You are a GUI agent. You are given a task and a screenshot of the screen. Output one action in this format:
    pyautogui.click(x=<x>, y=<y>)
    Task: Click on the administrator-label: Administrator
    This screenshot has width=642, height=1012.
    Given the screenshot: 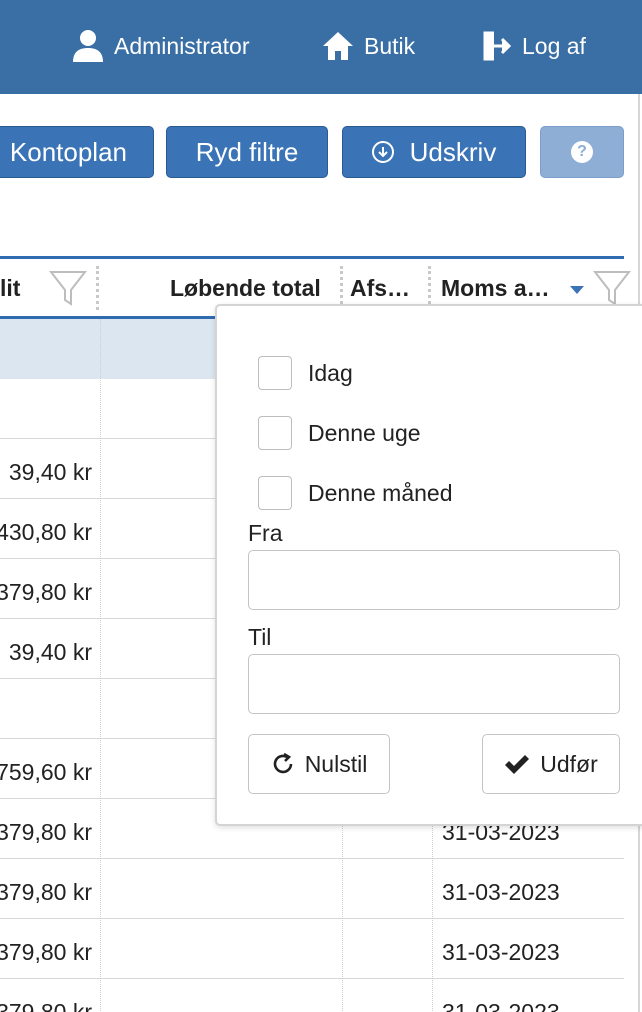 What is the action you would take?
    pyautogui.click(x=182, y=45)
    